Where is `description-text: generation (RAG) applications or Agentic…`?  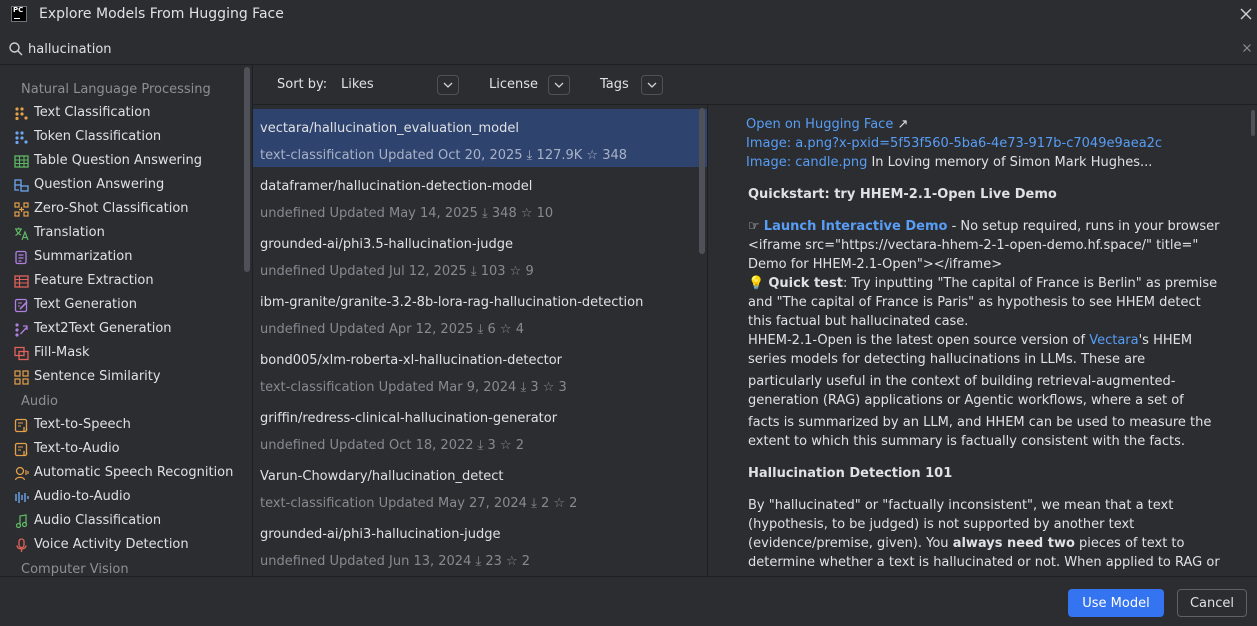
description-text: generation (RAG) applications or Agentic… is located at coordinates (966, 400).